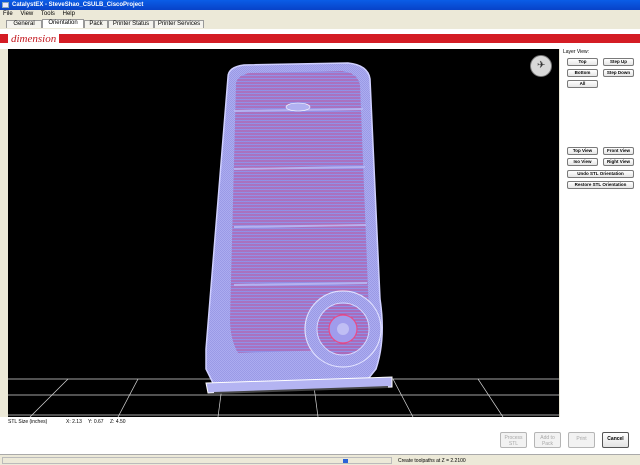 The image size is (640, 465). I want to click on stl-size-z: Z: 4.50, so click(118, 422).